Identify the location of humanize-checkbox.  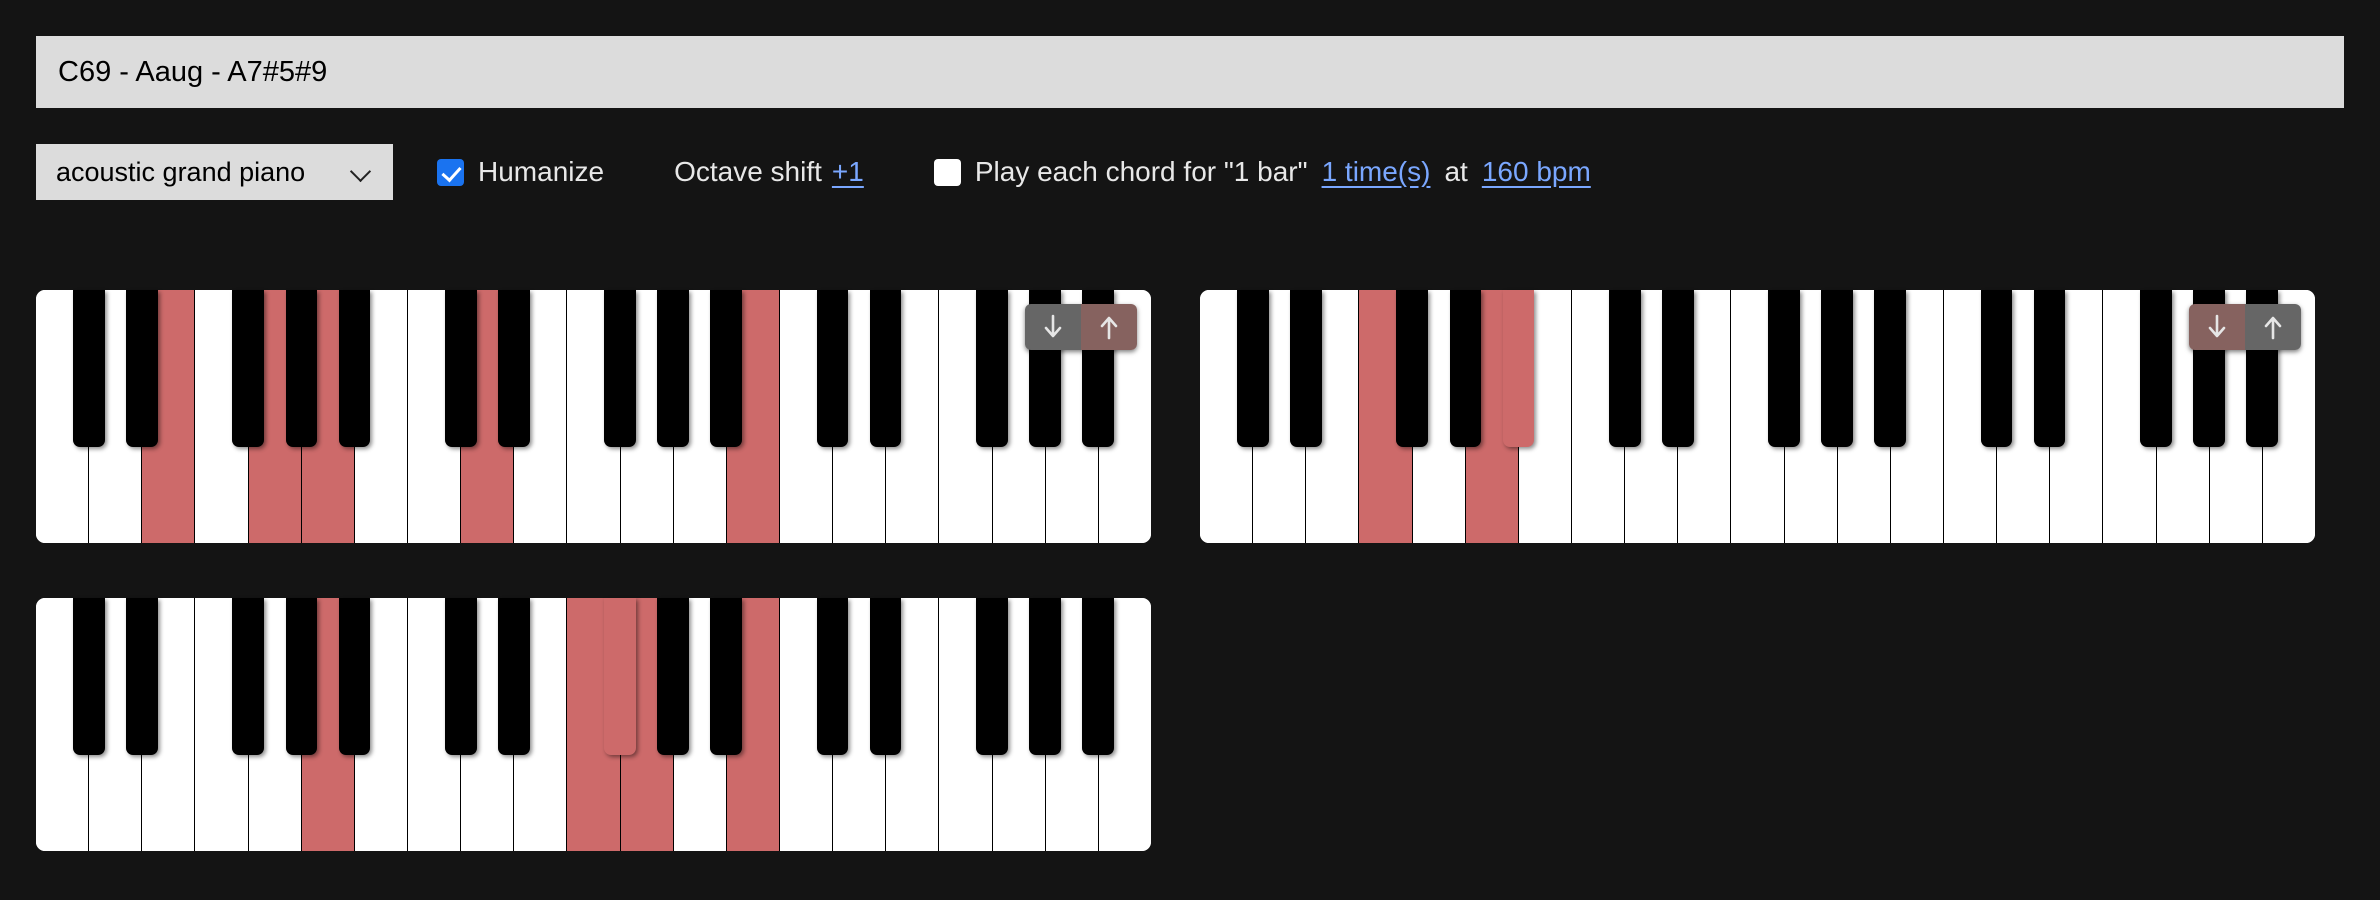
(450, 172).